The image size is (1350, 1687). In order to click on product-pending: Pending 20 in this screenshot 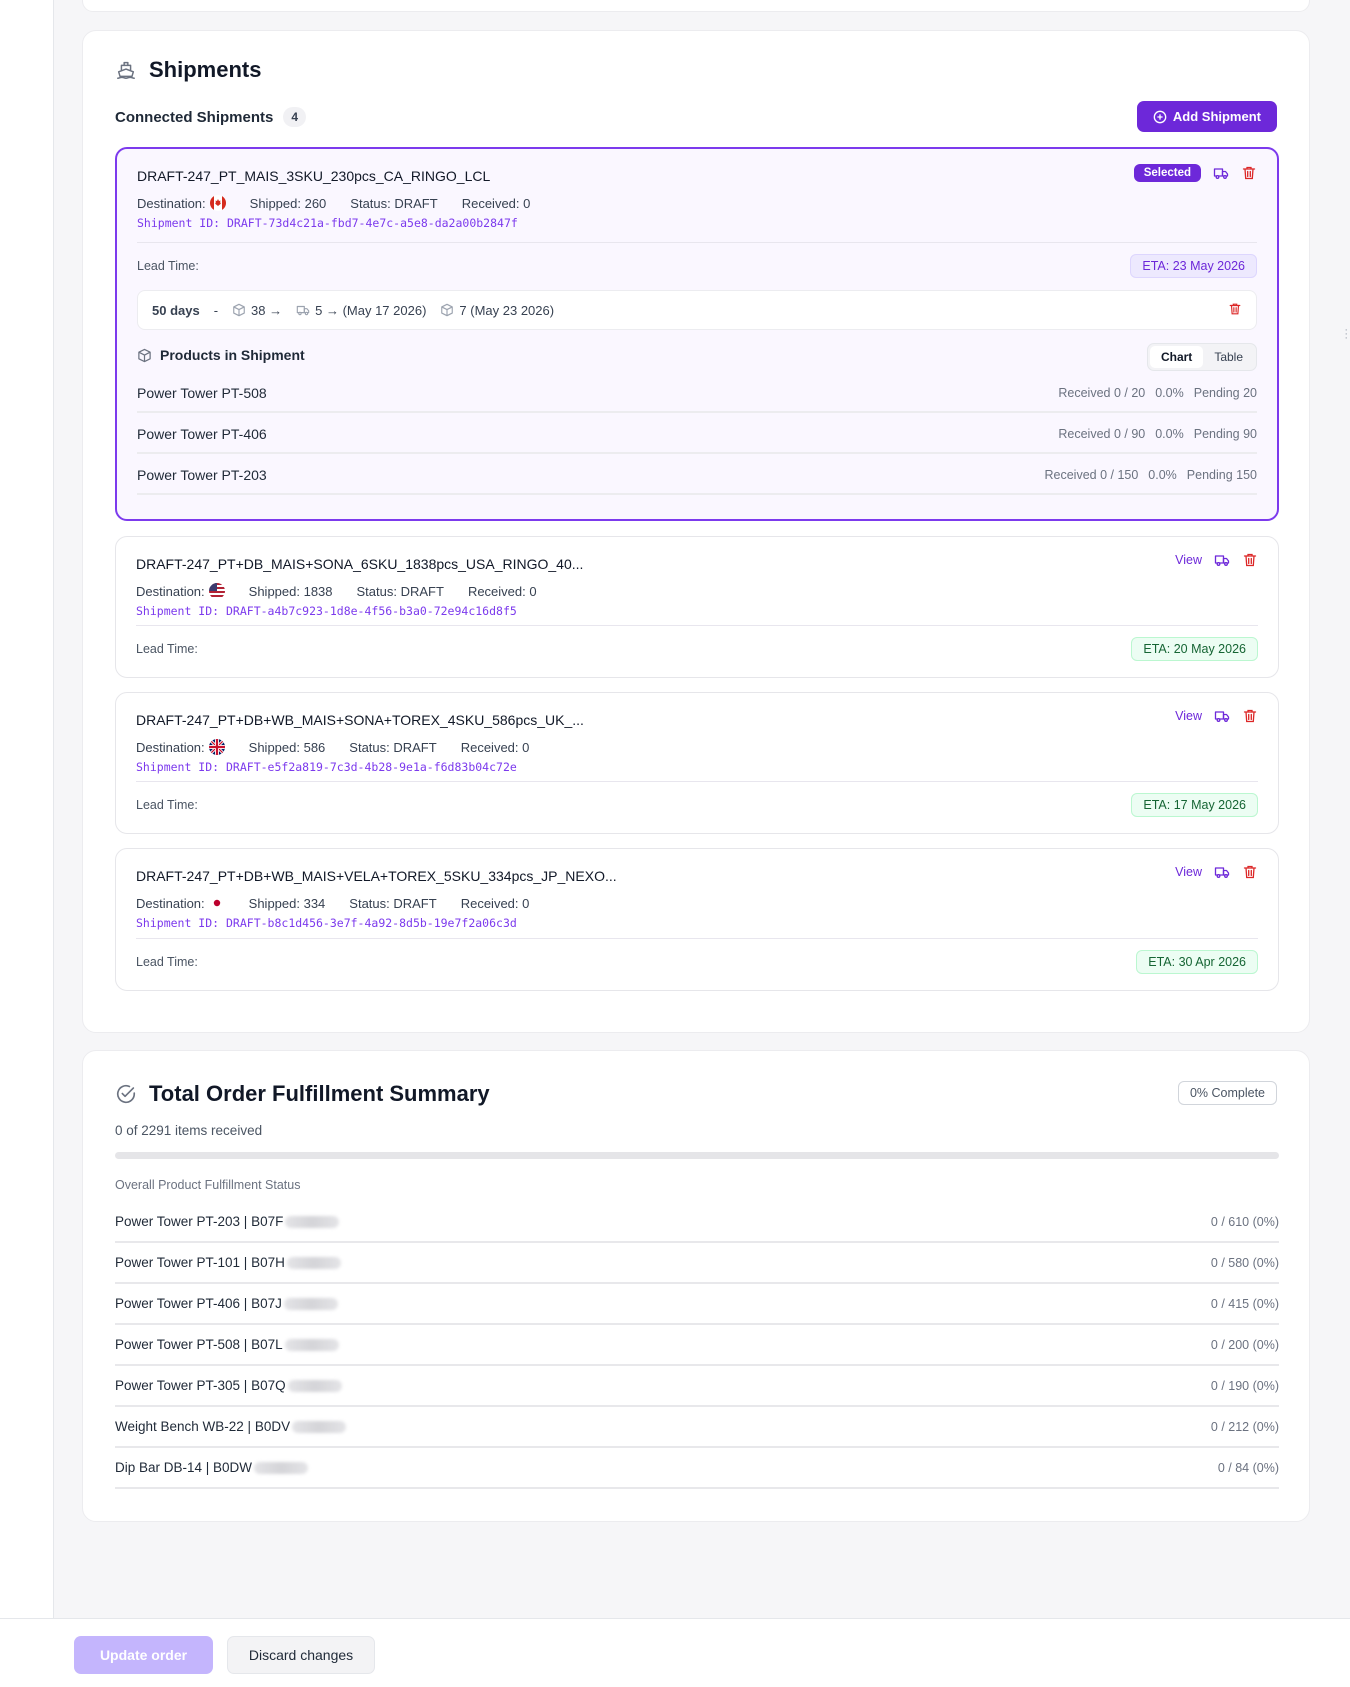, I will do `click(1225, 392)`.